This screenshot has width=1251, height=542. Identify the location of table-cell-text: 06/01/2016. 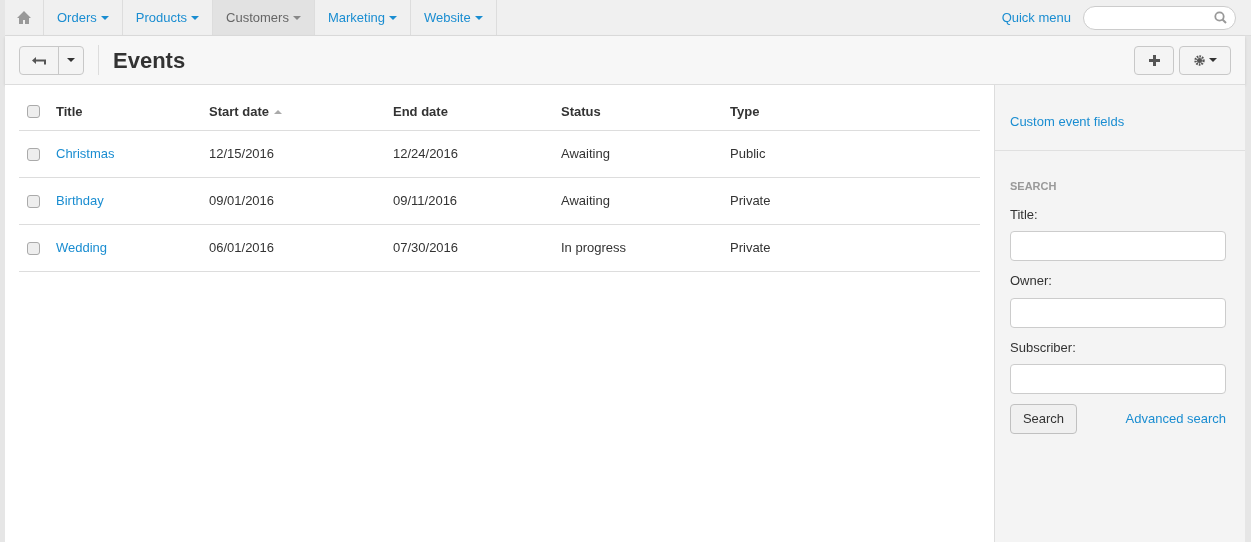
(242, 248).